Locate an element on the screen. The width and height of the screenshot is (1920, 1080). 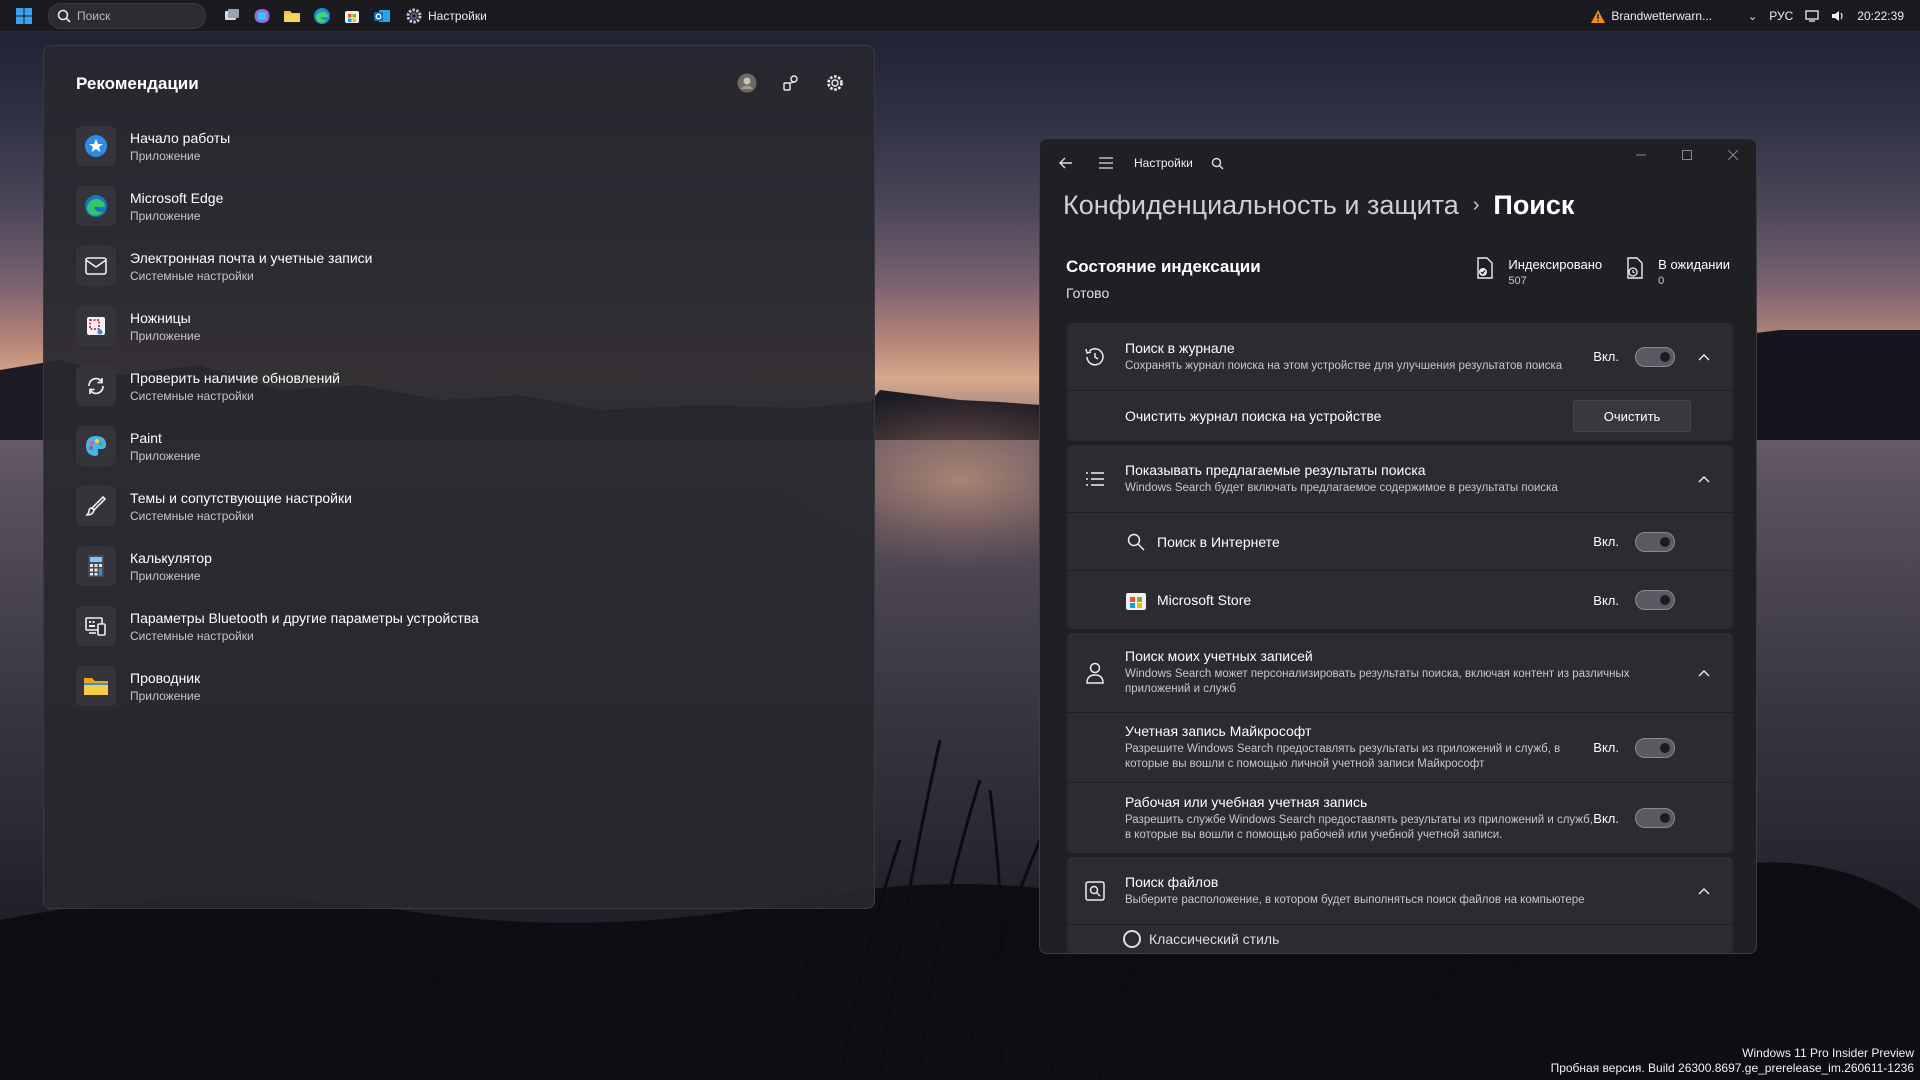
file-search-icon is located at coordinates (1095, 891).